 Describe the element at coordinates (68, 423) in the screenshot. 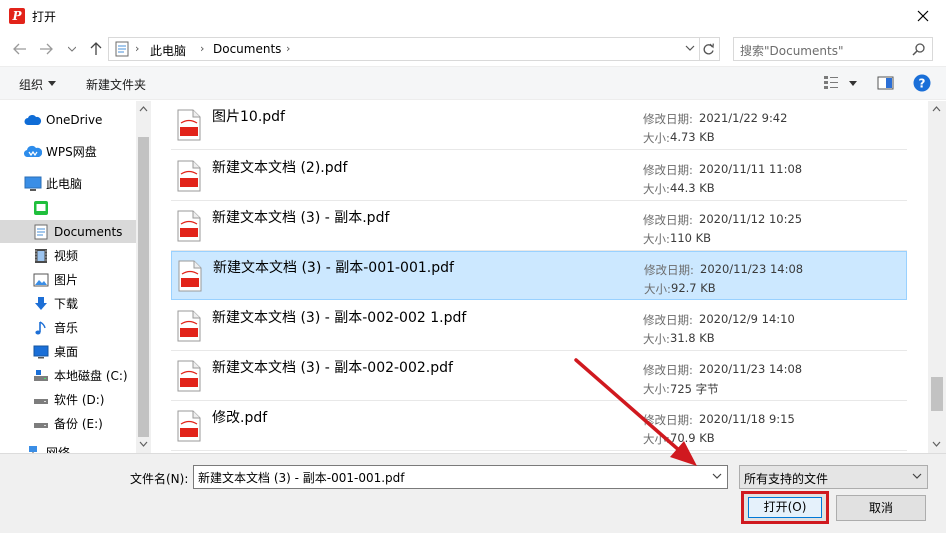

I see `nav-item-drive-e: 备份 (E:)` at that location.